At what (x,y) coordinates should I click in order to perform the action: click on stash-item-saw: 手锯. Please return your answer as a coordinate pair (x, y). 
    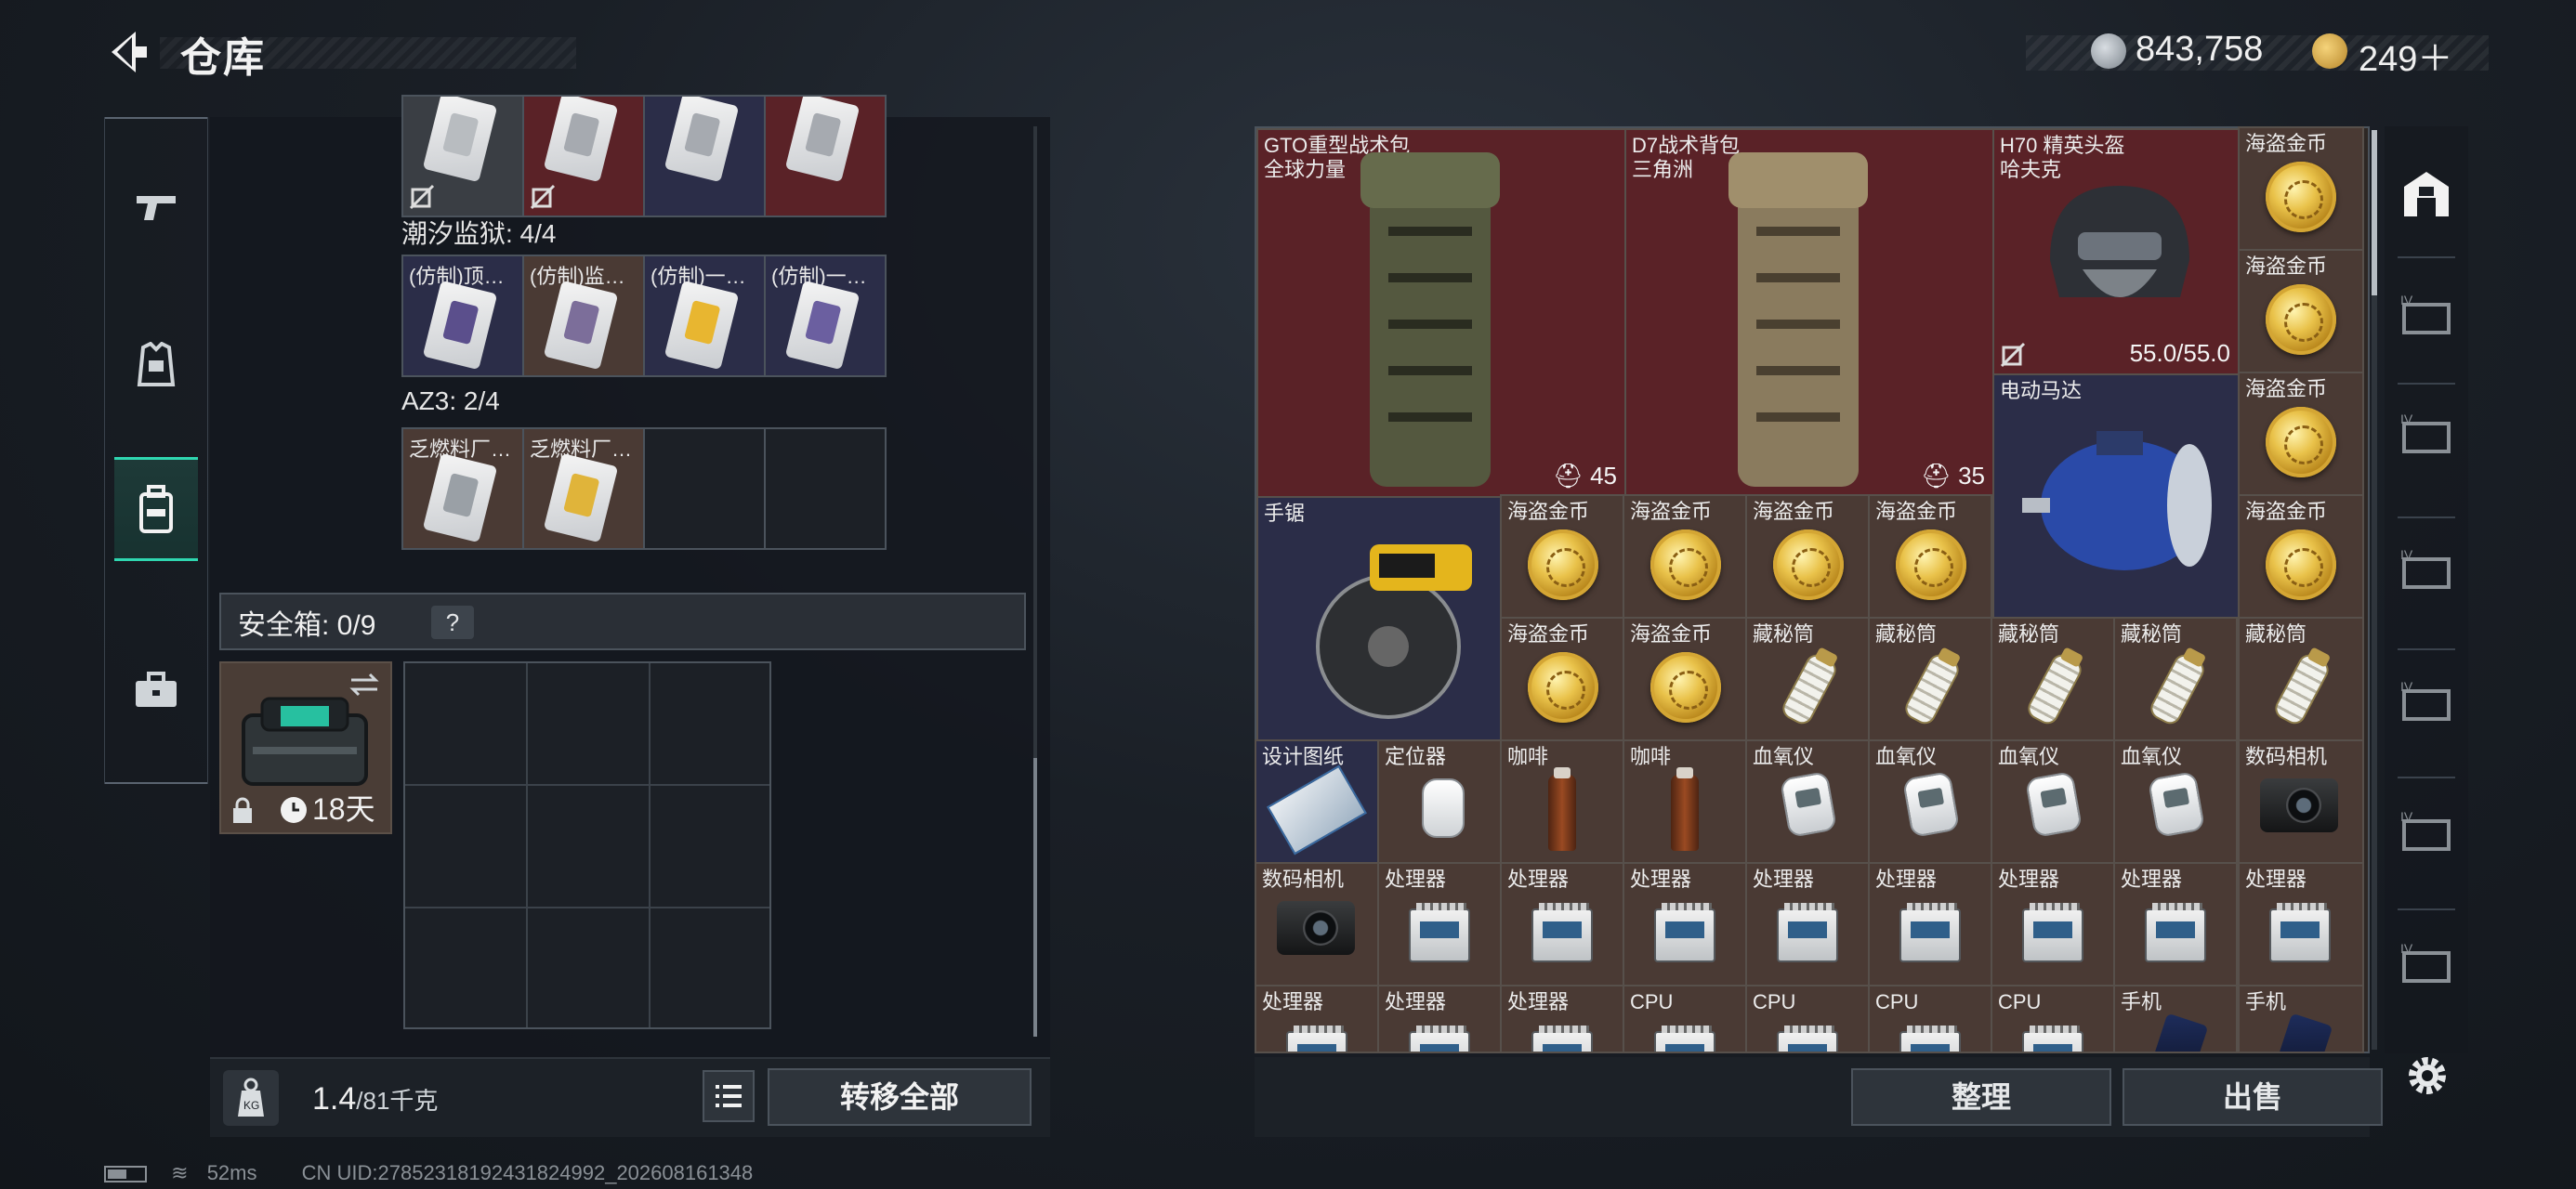
    Looking at the image, I should click on (1380, 619).